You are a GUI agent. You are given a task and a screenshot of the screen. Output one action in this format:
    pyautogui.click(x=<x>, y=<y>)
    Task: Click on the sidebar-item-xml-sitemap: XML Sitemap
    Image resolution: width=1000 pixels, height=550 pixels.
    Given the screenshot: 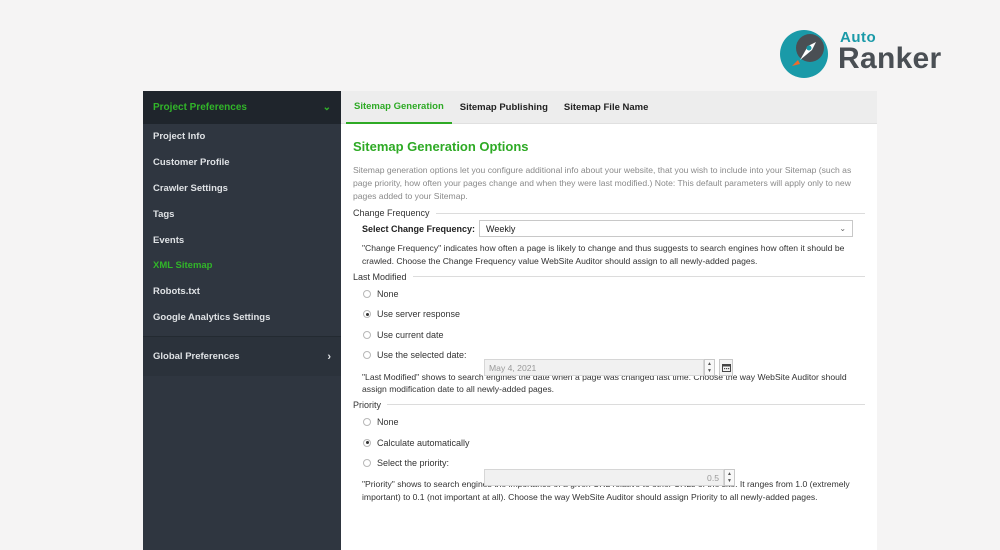 What is the action you would take?
    pyautogui.click(x=242, y=266)
    